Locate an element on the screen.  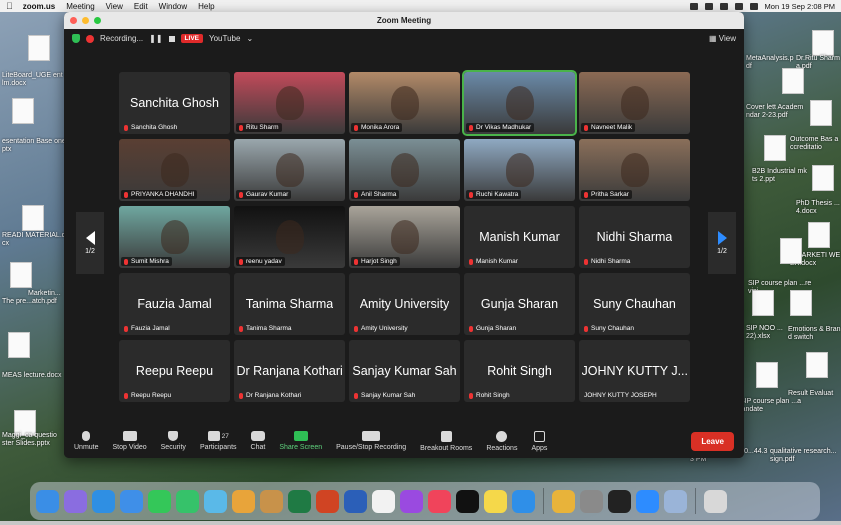
safari-icon is located at coordinates (103, 501).